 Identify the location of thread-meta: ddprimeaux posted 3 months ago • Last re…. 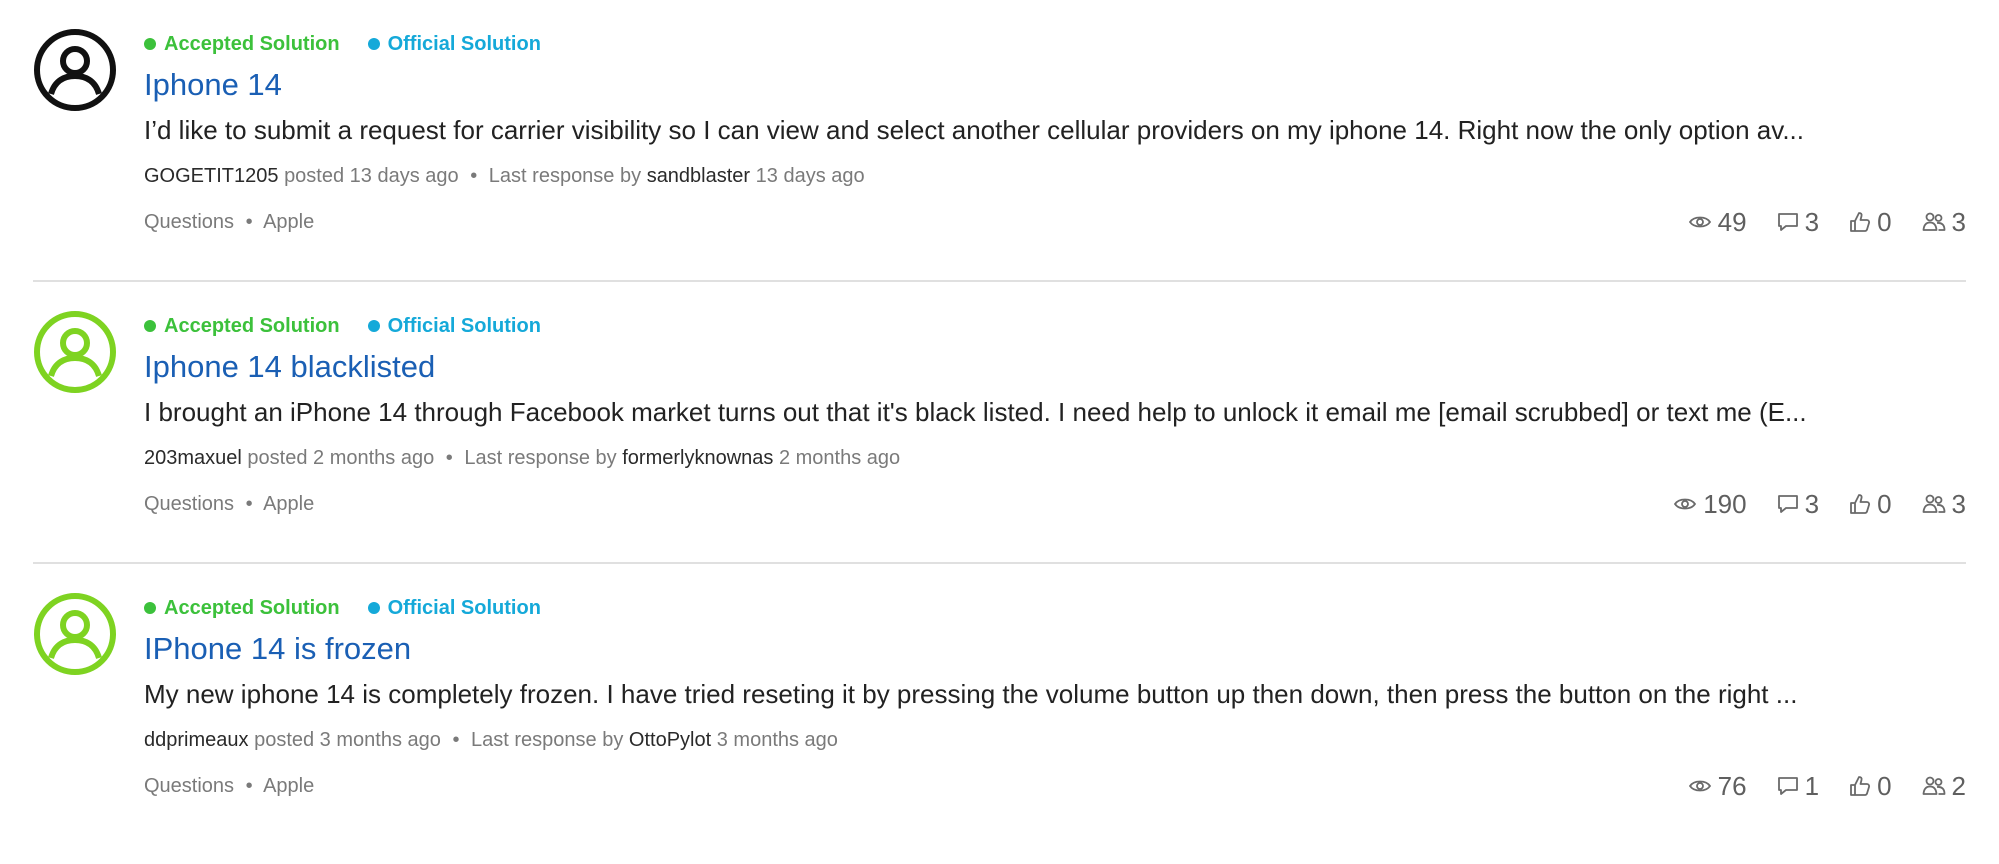
(491, 740).